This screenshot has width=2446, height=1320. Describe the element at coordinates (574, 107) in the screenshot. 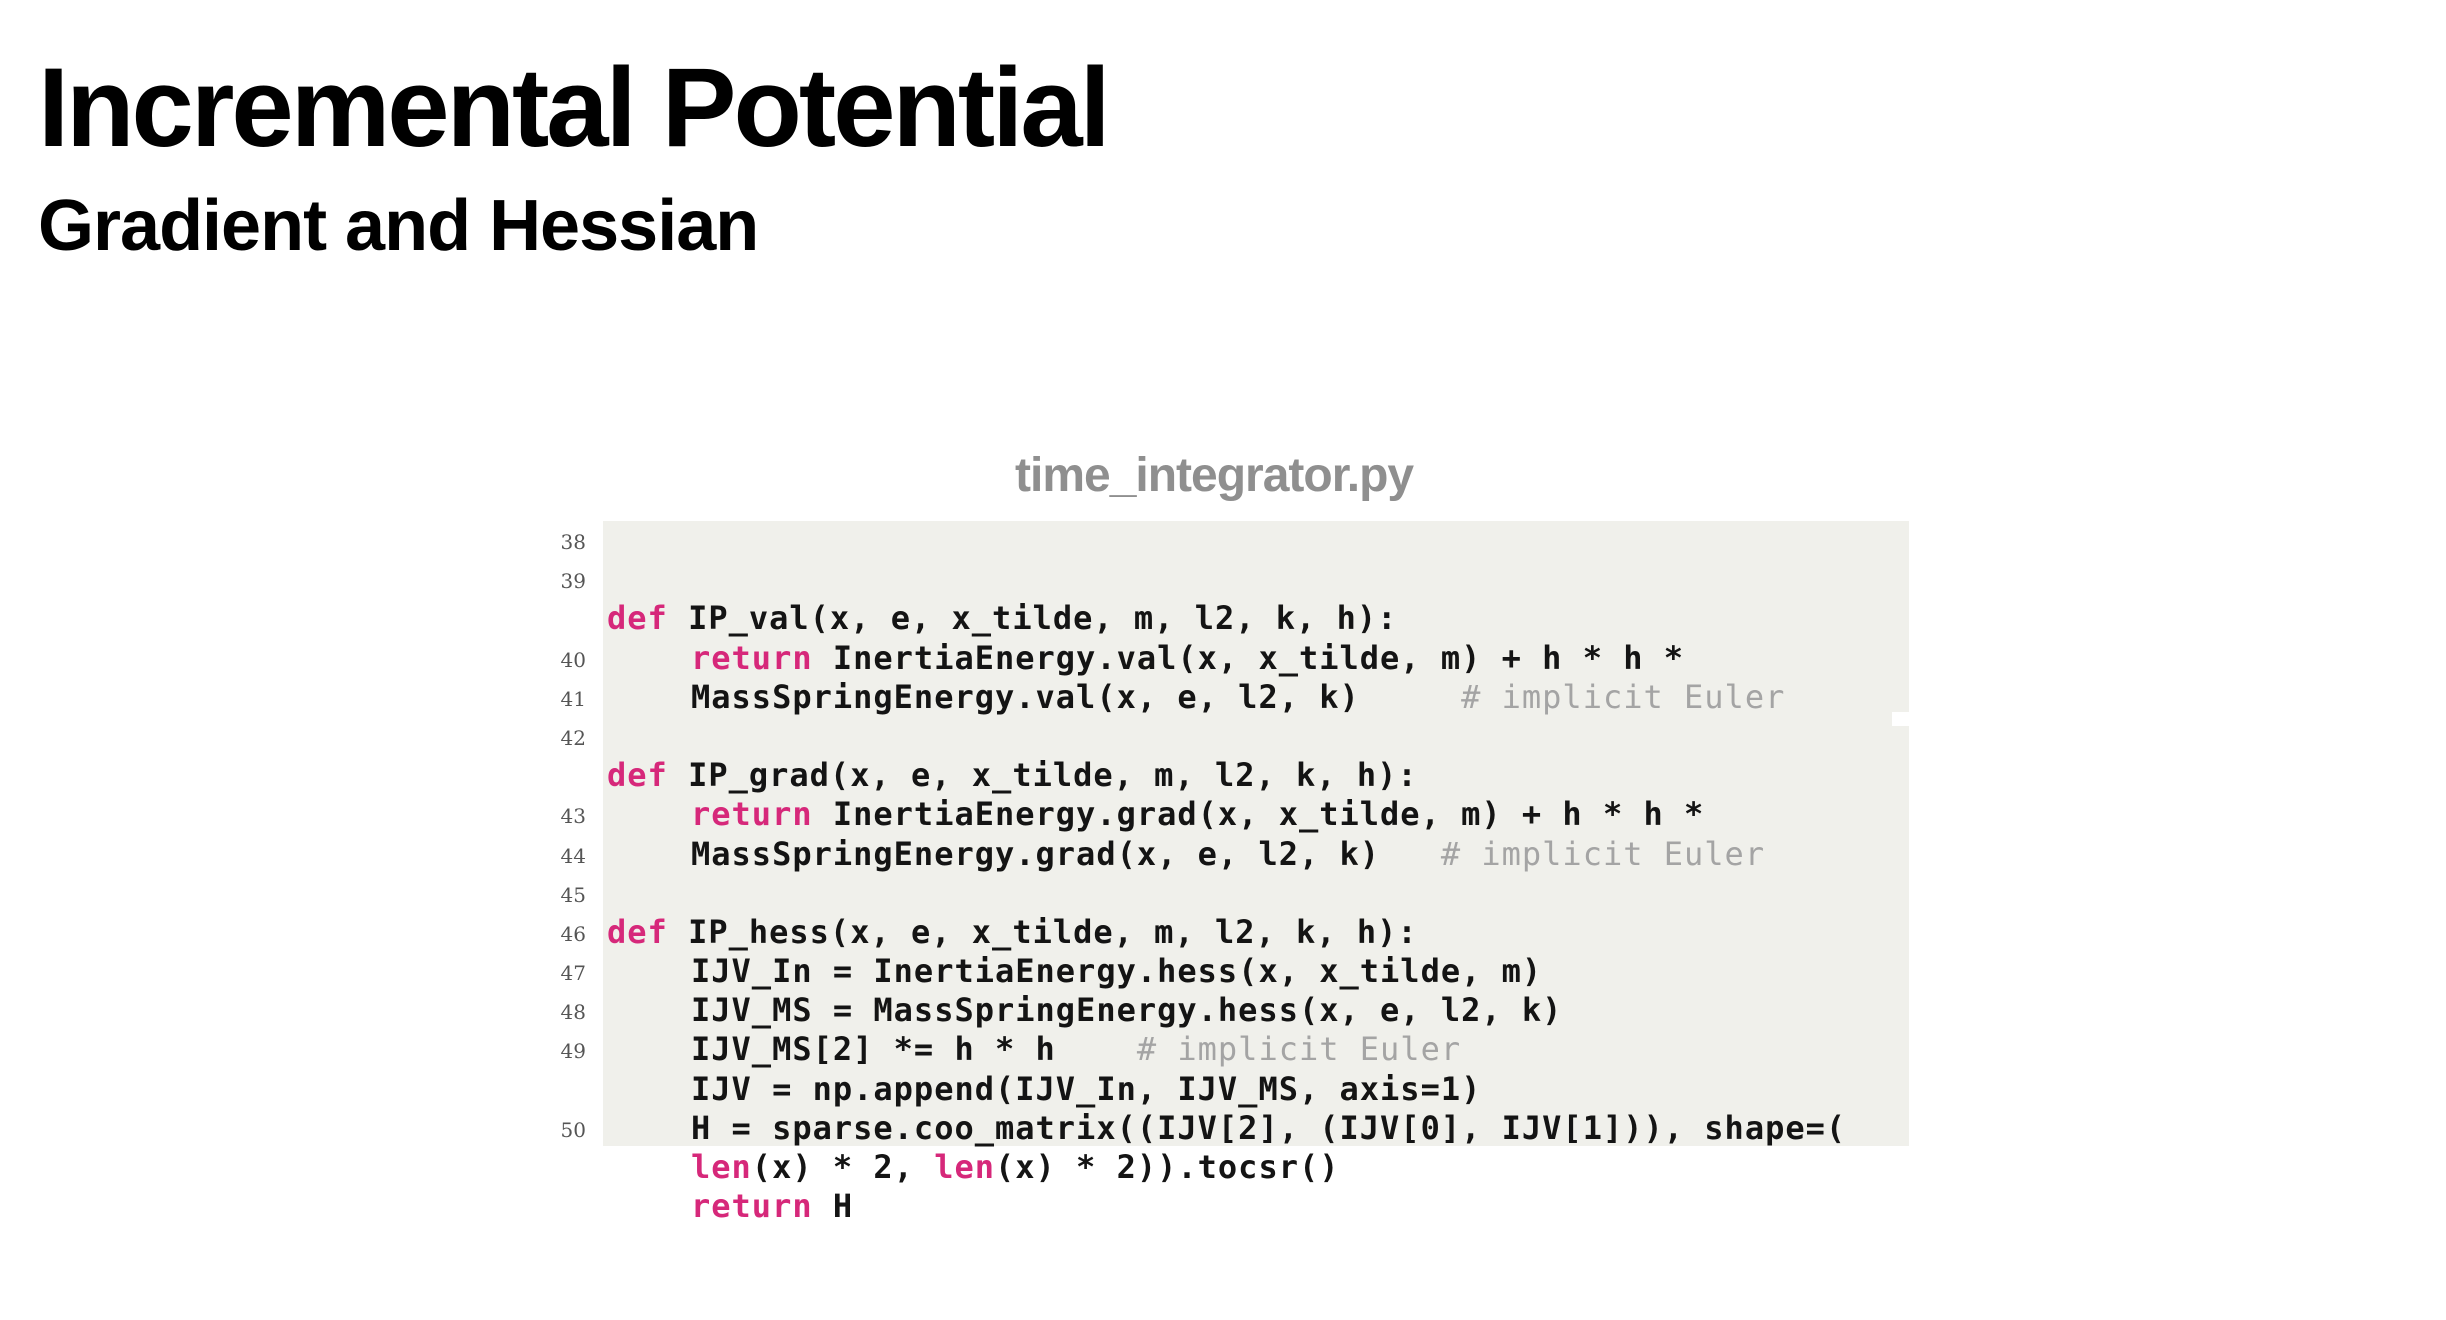

I see `slide-title: Incremental Potential` at that location.